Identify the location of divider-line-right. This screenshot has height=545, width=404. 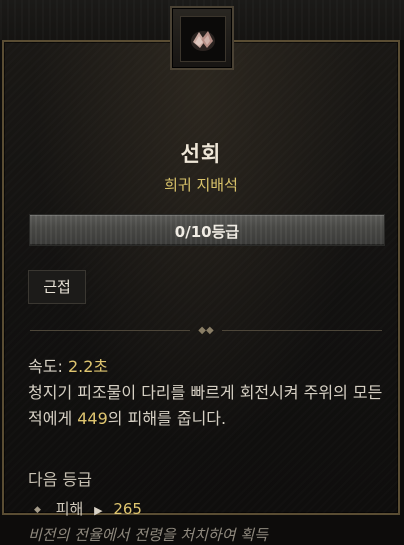
(302, 330).